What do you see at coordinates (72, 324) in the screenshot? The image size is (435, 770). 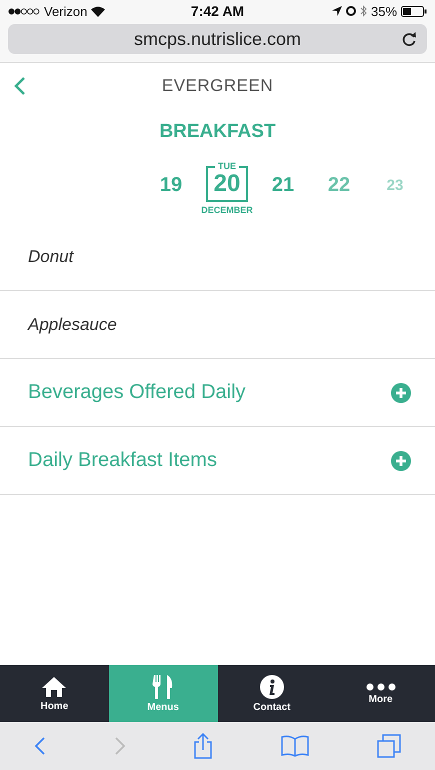 I see `food-item: Applesauce` at bounding box center [72, 324].